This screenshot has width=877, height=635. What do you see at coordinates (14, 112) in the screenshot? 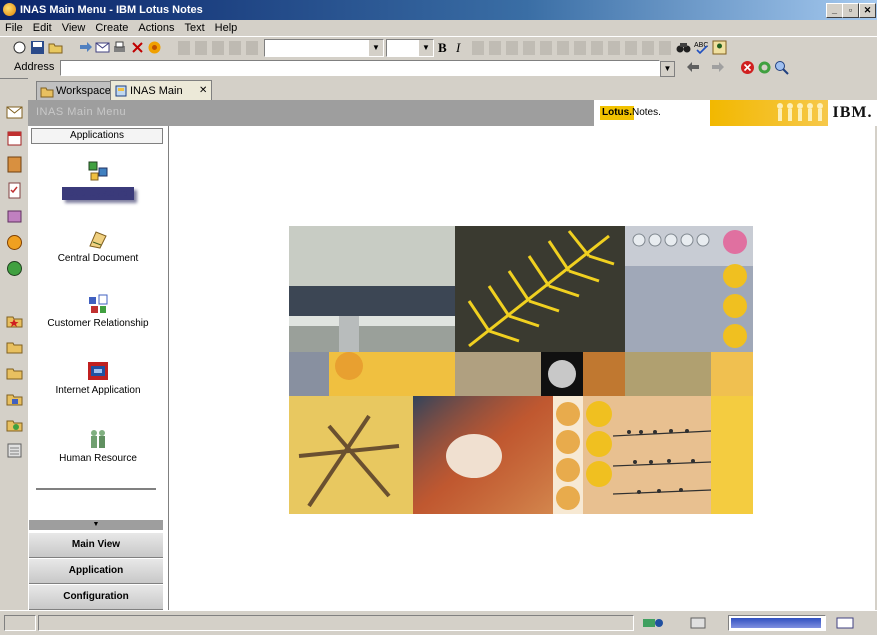
I see `mail-bookmark-icon` at bounding box center [14, 112].